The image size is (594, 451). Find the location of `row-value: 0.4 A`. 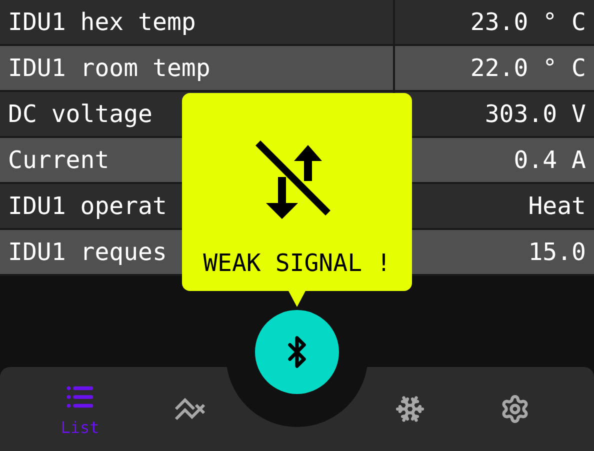

row-value: 0.4 A is located at coordinates (549, 160).